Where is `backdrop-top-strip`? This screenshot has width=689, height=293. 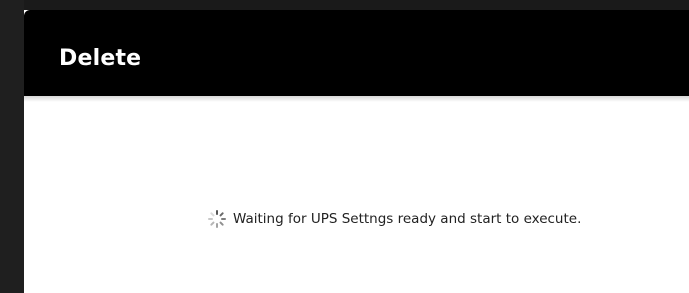 backdrop-top-strip is located at coordinates (344, 5).